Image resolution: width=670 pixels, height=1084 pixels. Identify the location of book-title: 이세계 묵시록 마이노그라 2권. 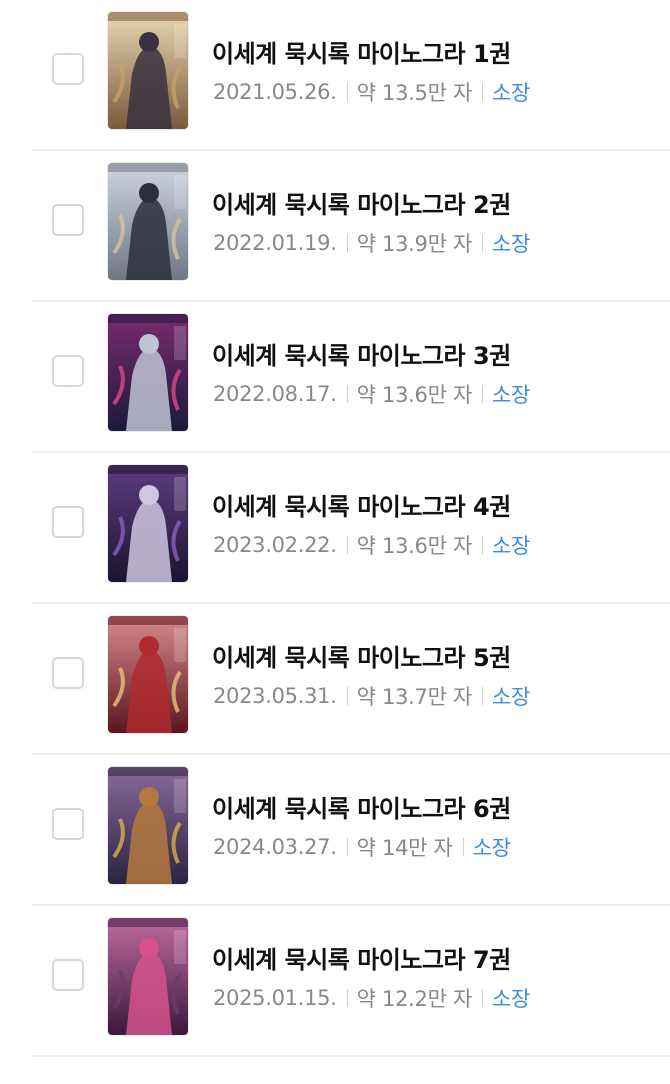
(361, 202).